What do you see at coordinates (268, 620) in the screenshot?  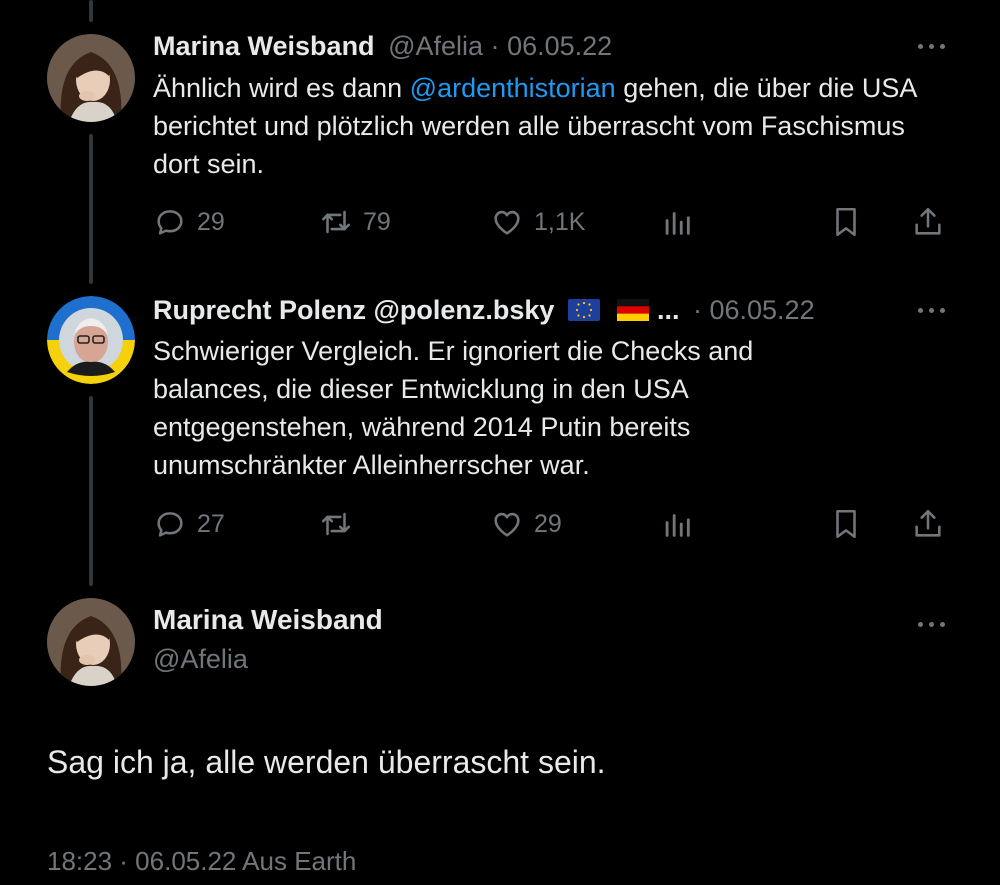 I see `focal-author-name: Marina Weisband` at bounding box center [268, 620].